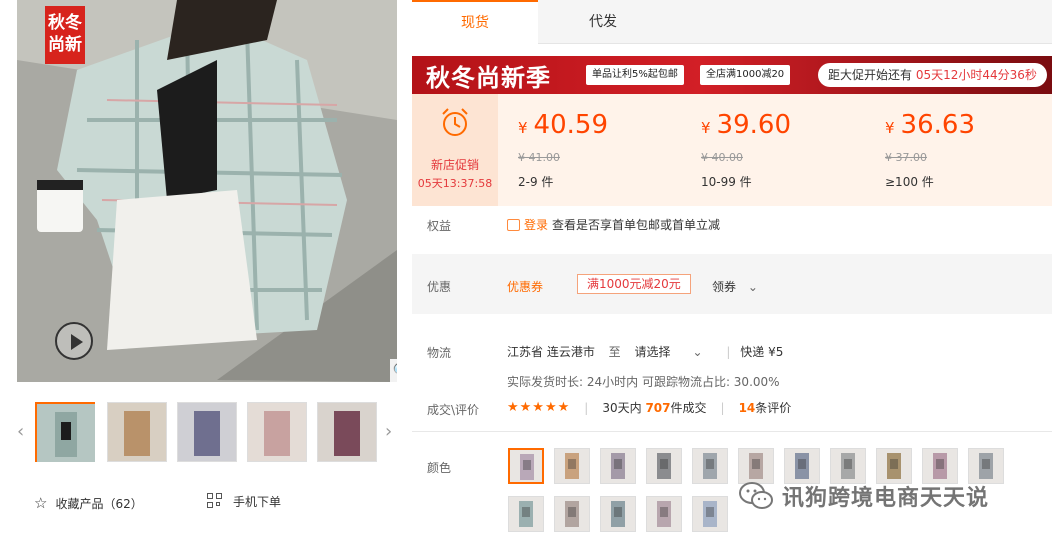  What do you see at coordinates (643, 382) in the screenshot?
I see `shipping-stats: 实际发货时长: 24小时内 可跟踪物流占比: 30.00%` at bounding box center [643, 382].